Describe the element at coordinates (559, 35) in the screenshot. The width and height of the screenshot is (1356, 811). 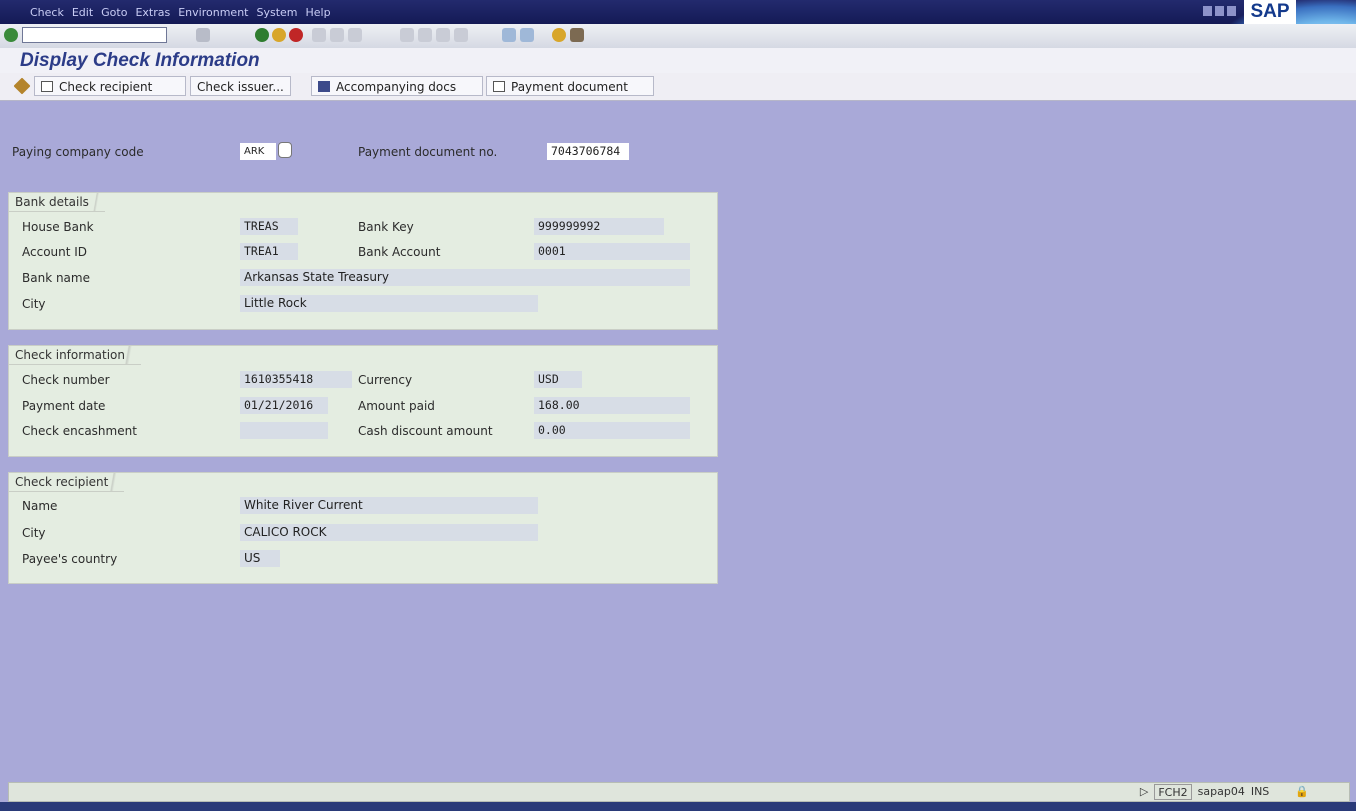
I see `help-icon` at that location.